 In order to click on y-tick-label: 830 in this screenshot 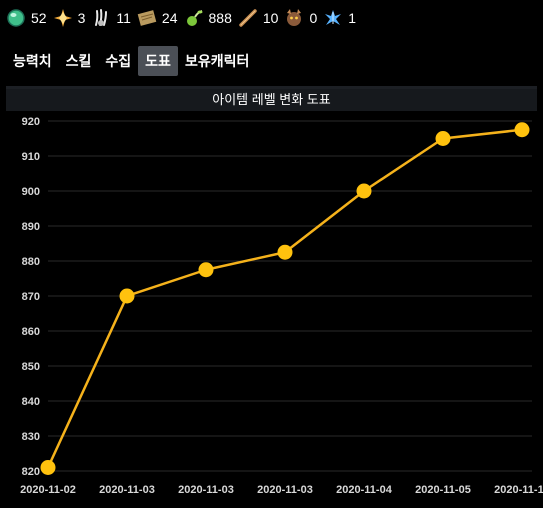, I will do `click(31, 437)`.